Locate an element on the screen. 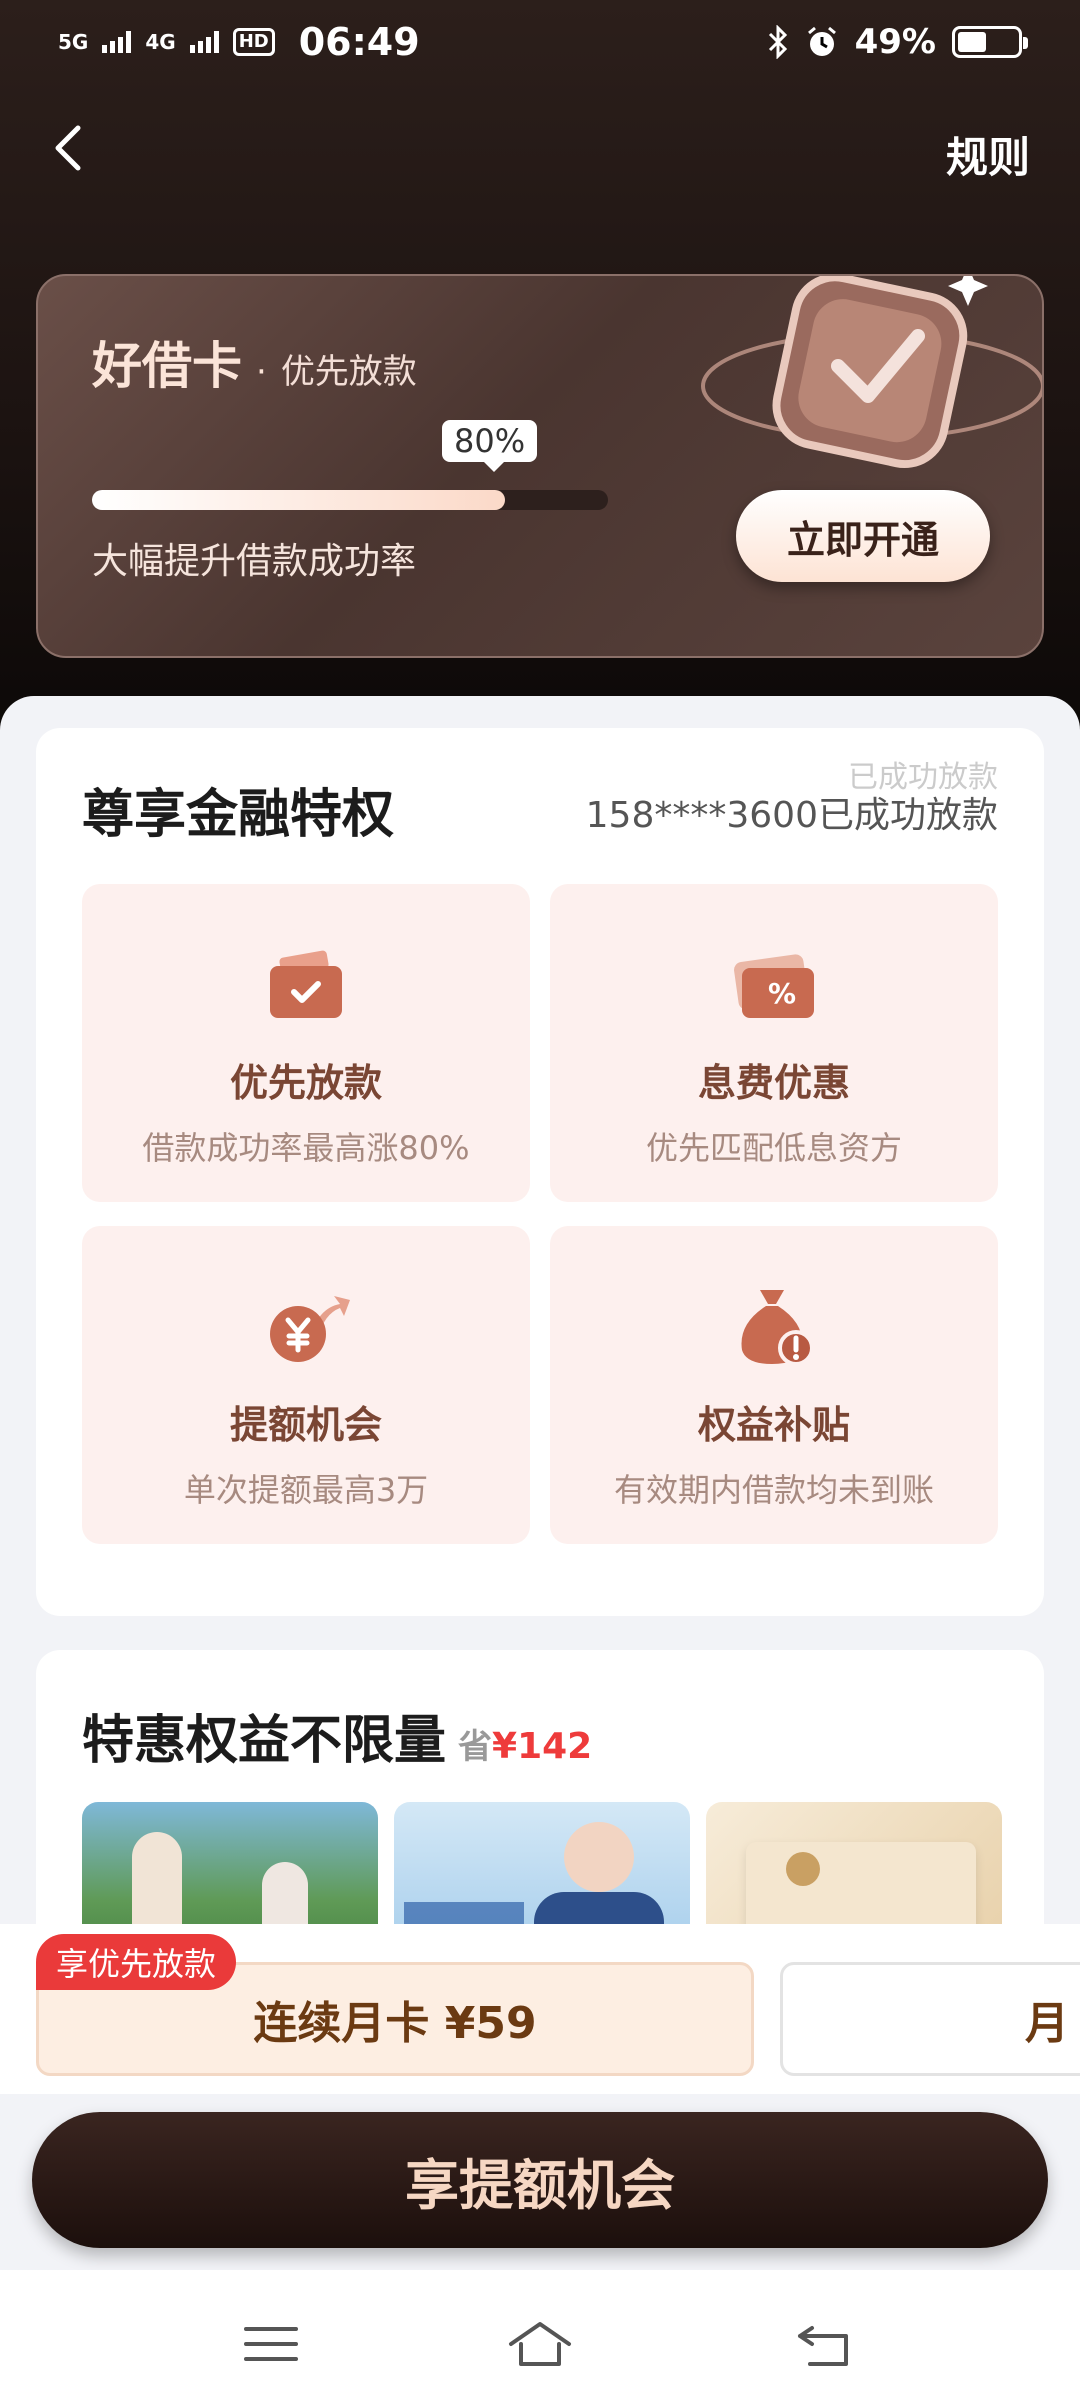 This screenshot has height=2408, width=1080. status-time: 06:49 is located at coordinates (359, 42).